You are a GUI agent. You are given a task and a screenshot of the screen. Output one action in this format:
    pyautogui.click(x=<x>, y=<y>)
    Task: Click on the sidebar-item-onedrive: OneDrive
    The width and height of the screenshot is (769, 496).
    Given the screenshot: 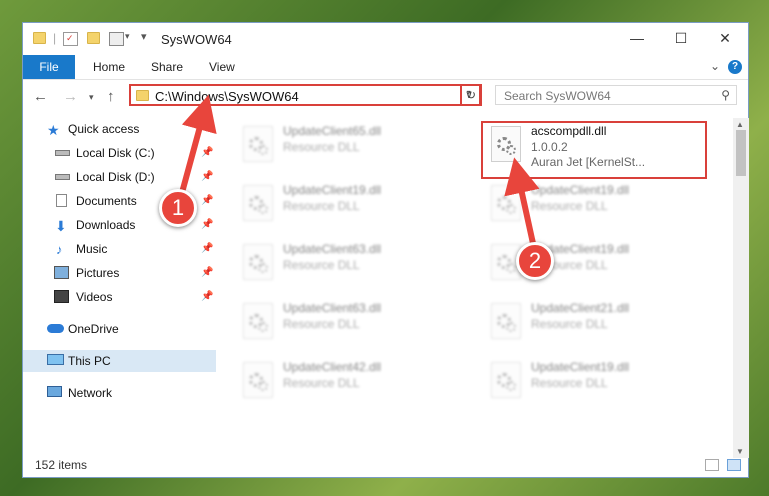 What is the action you would take?
    pyautogui.click(x=119, y=329)
    